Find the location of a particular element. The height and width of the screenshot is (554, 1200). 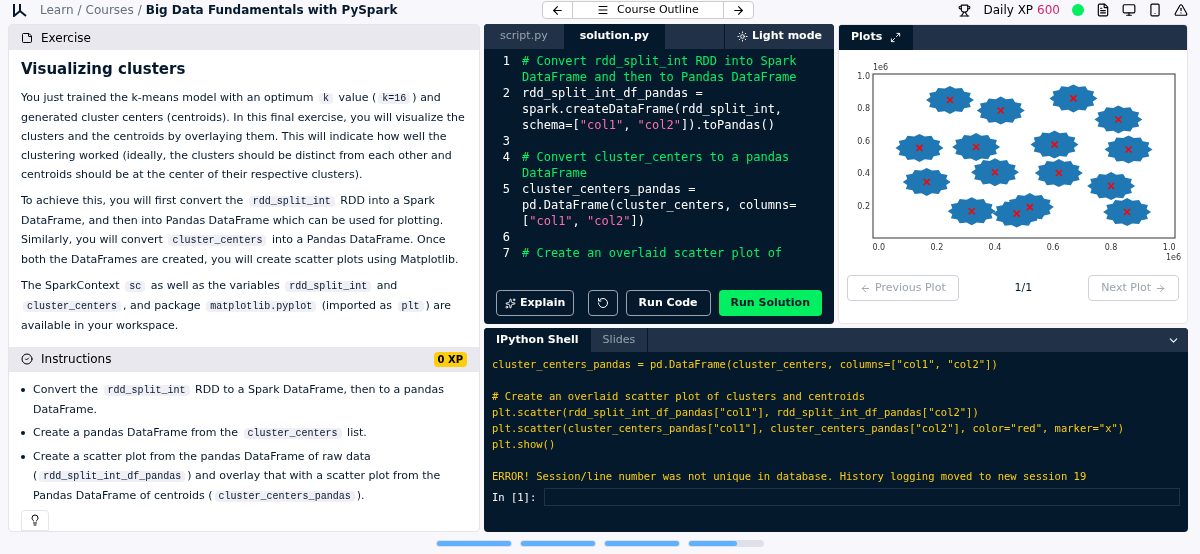

panel-title: Exercise is located at coordinates (66, 38).